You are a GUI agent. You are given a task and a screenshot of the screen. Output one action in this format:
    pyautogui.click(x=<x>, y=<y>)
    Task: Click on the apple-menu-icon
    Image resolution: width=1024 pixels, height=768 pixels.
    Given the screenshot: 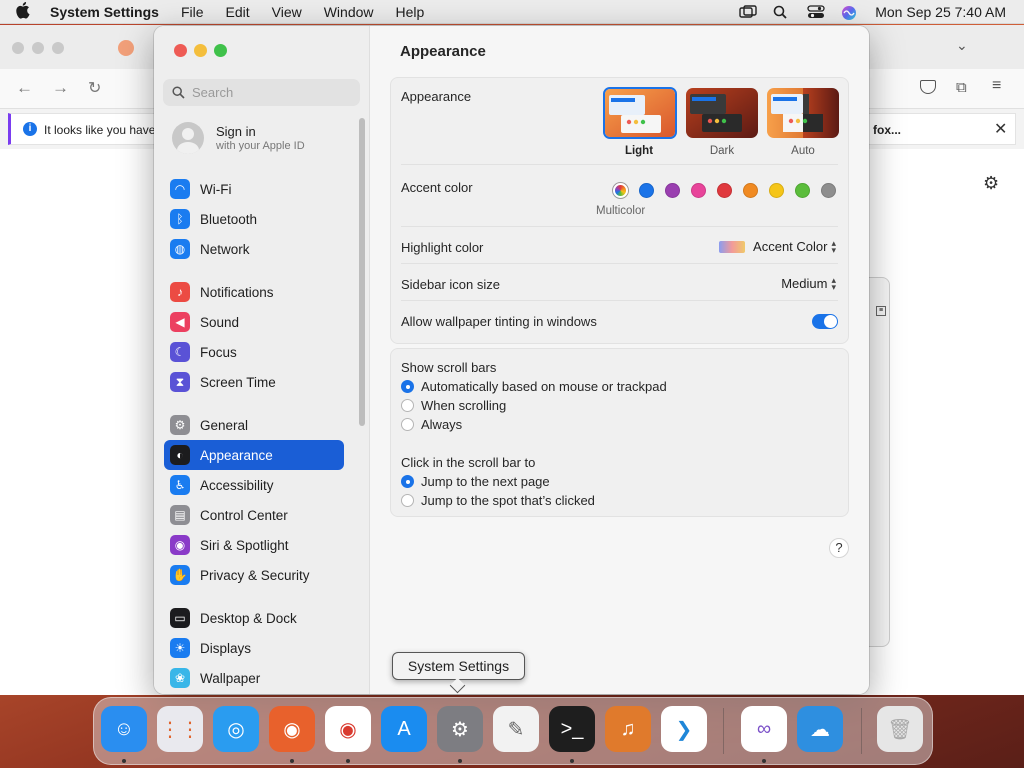 What is the action you would take?
    pyautogui.click(x=26, y=11)
    